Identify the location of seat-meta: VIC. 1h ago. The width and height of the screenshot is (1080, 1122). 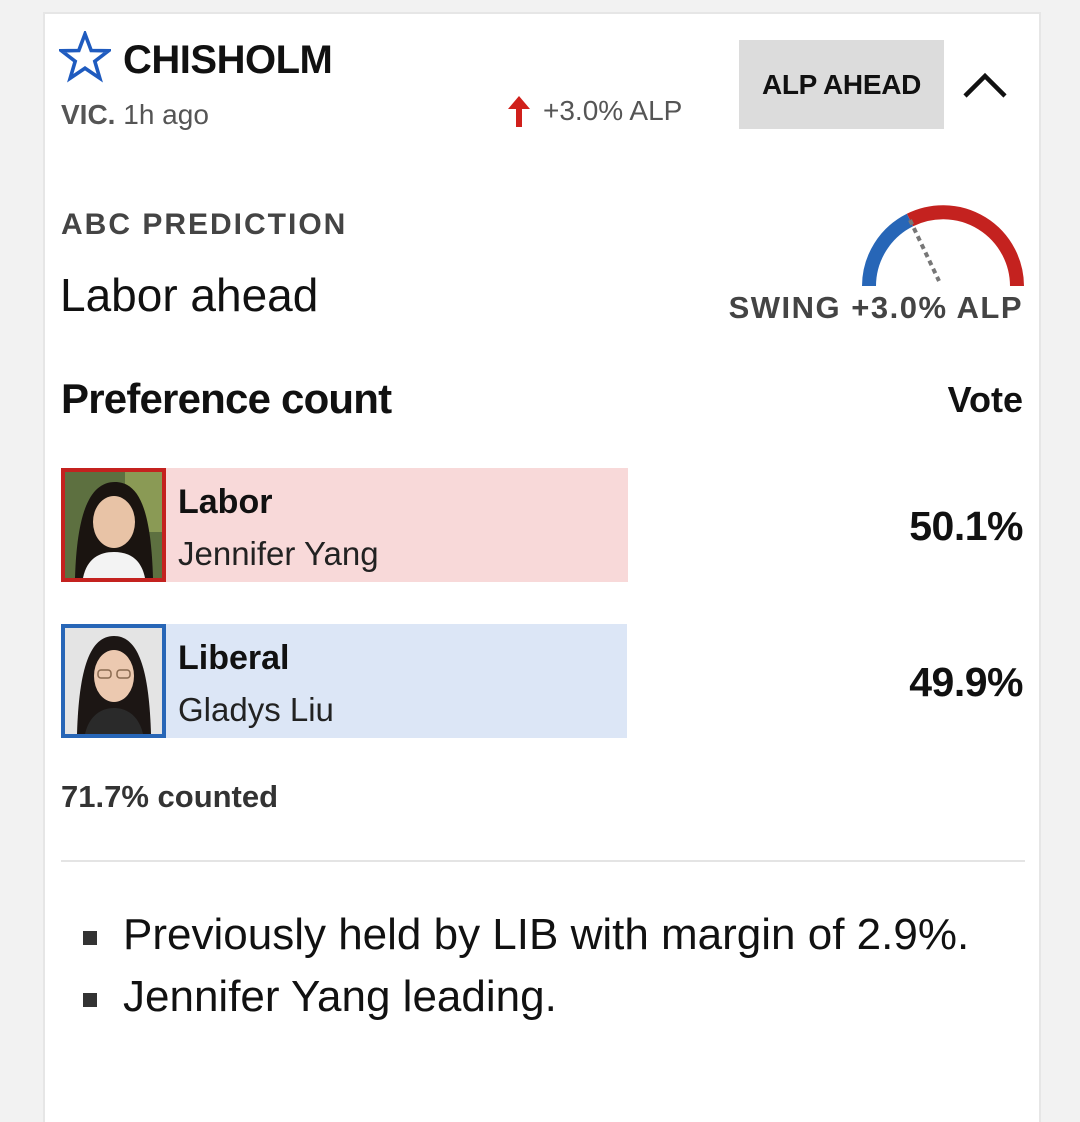
(135, 115).